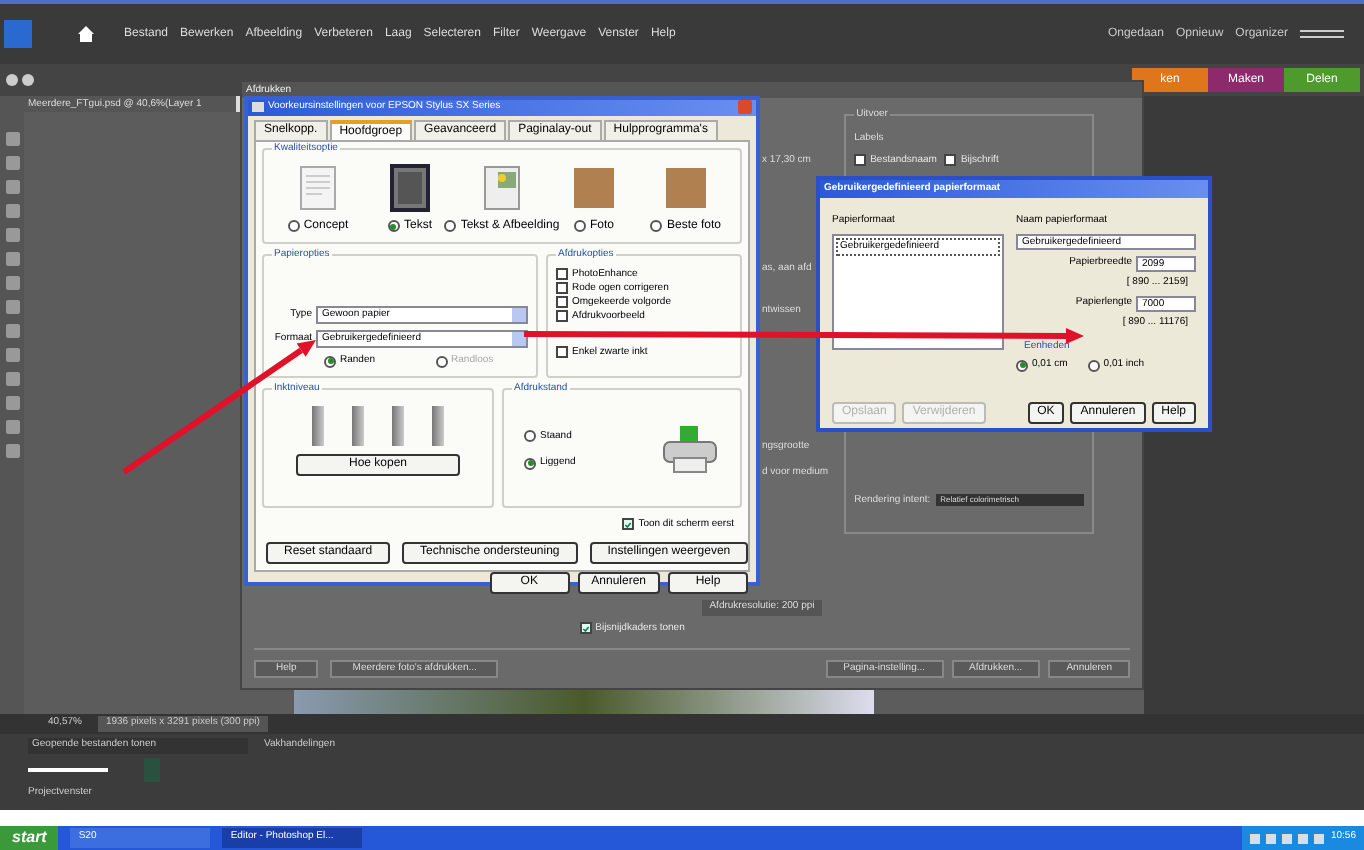 The image size is (1364, 850). What do you see at coordinates (745, 107) in the screenshot?
I see `close-icon` at bounding box center [745, 107].